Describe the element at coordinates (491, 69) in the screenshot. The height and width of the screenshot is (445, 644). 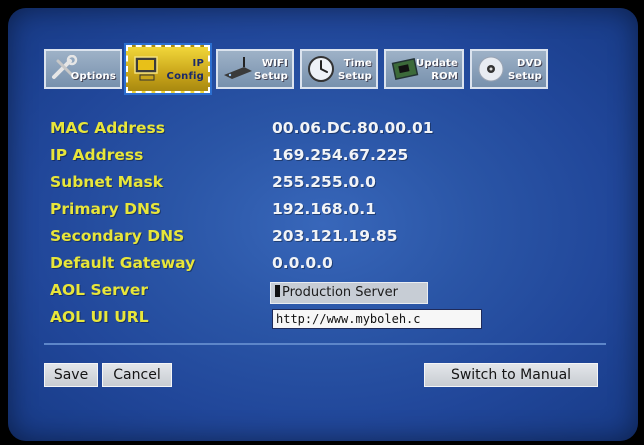
I see `disc-icon` at that location.